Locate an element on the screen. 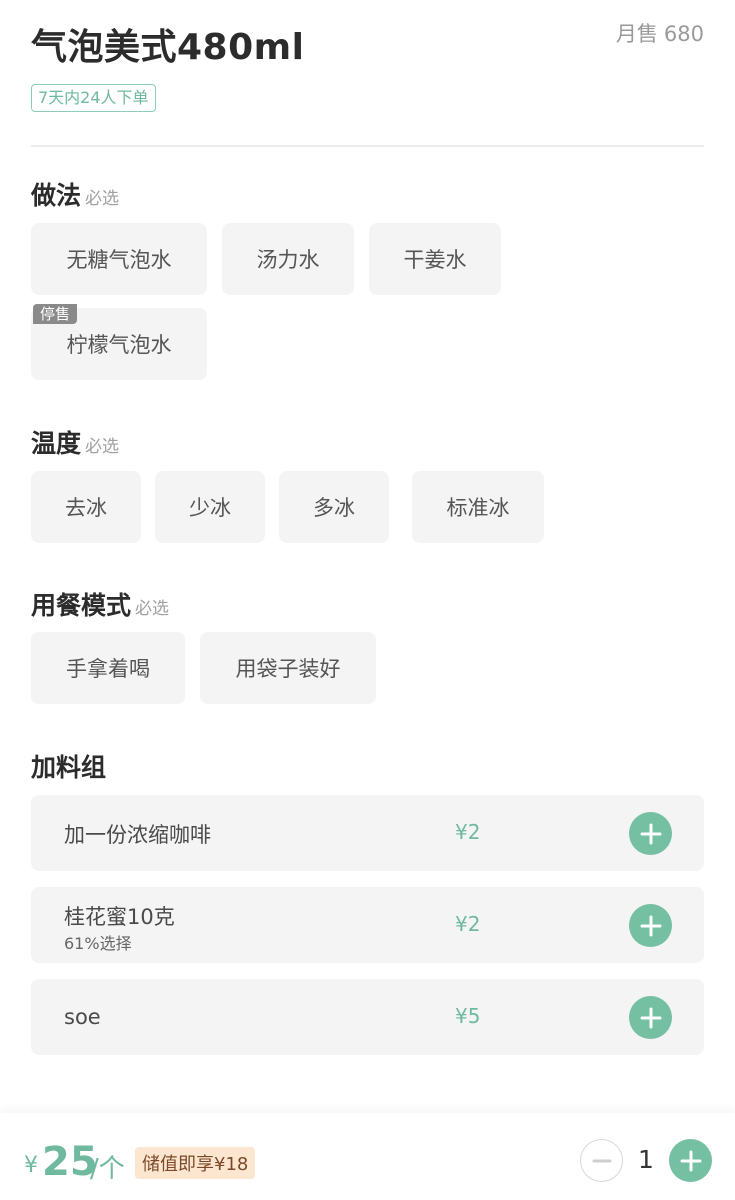  minus-icon is located at coordinates (601, 1160).